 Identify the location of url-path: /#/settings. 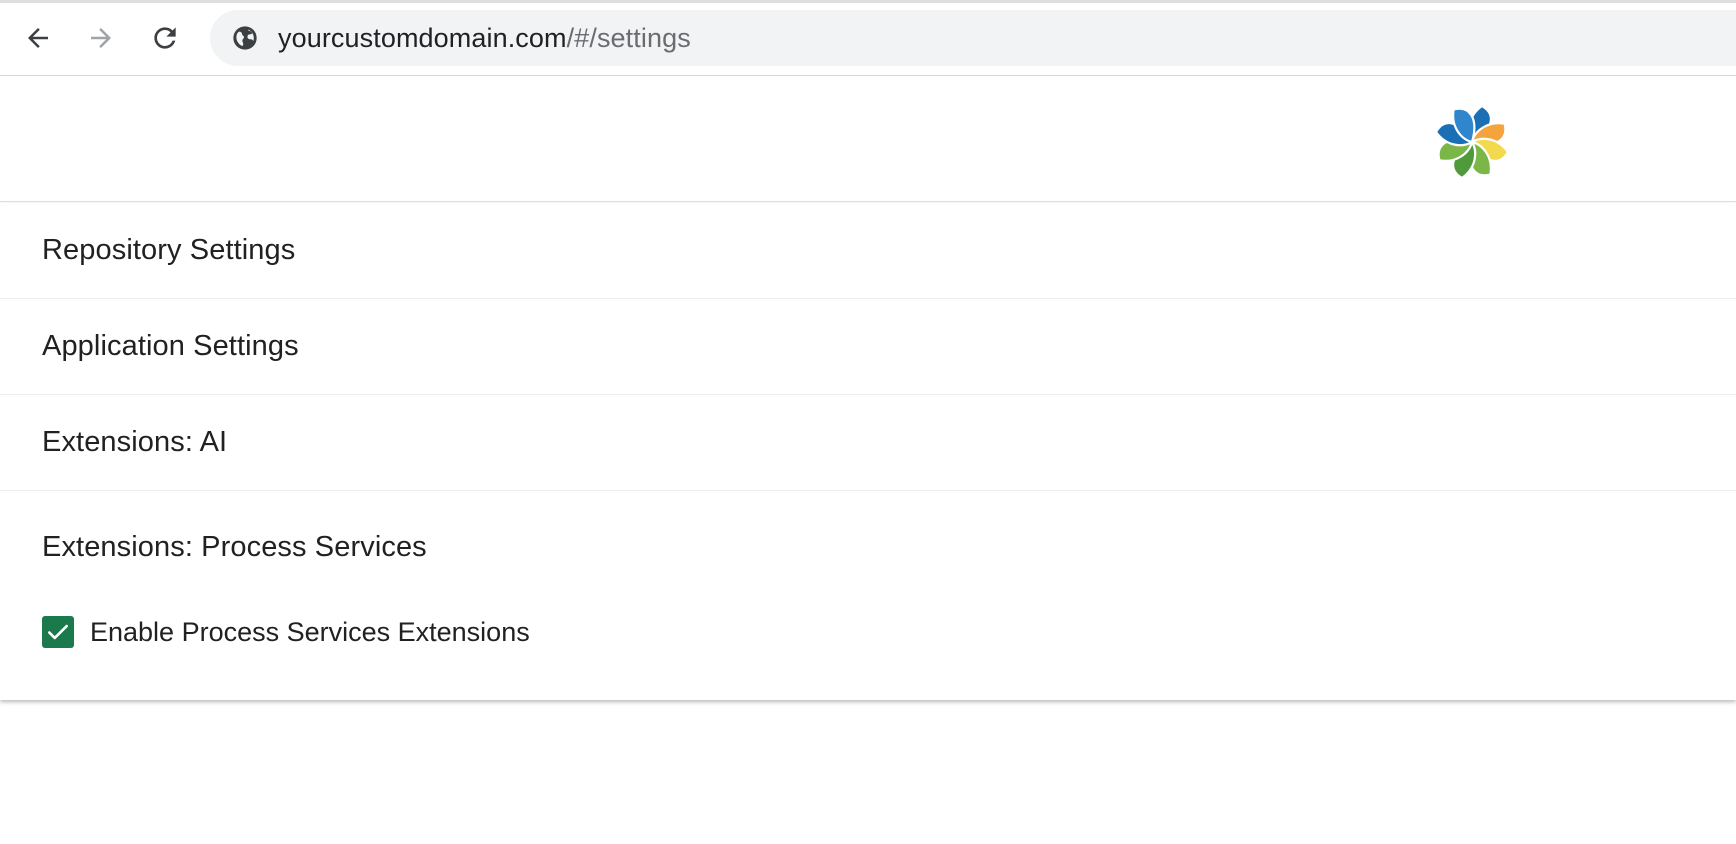
(628, 37).